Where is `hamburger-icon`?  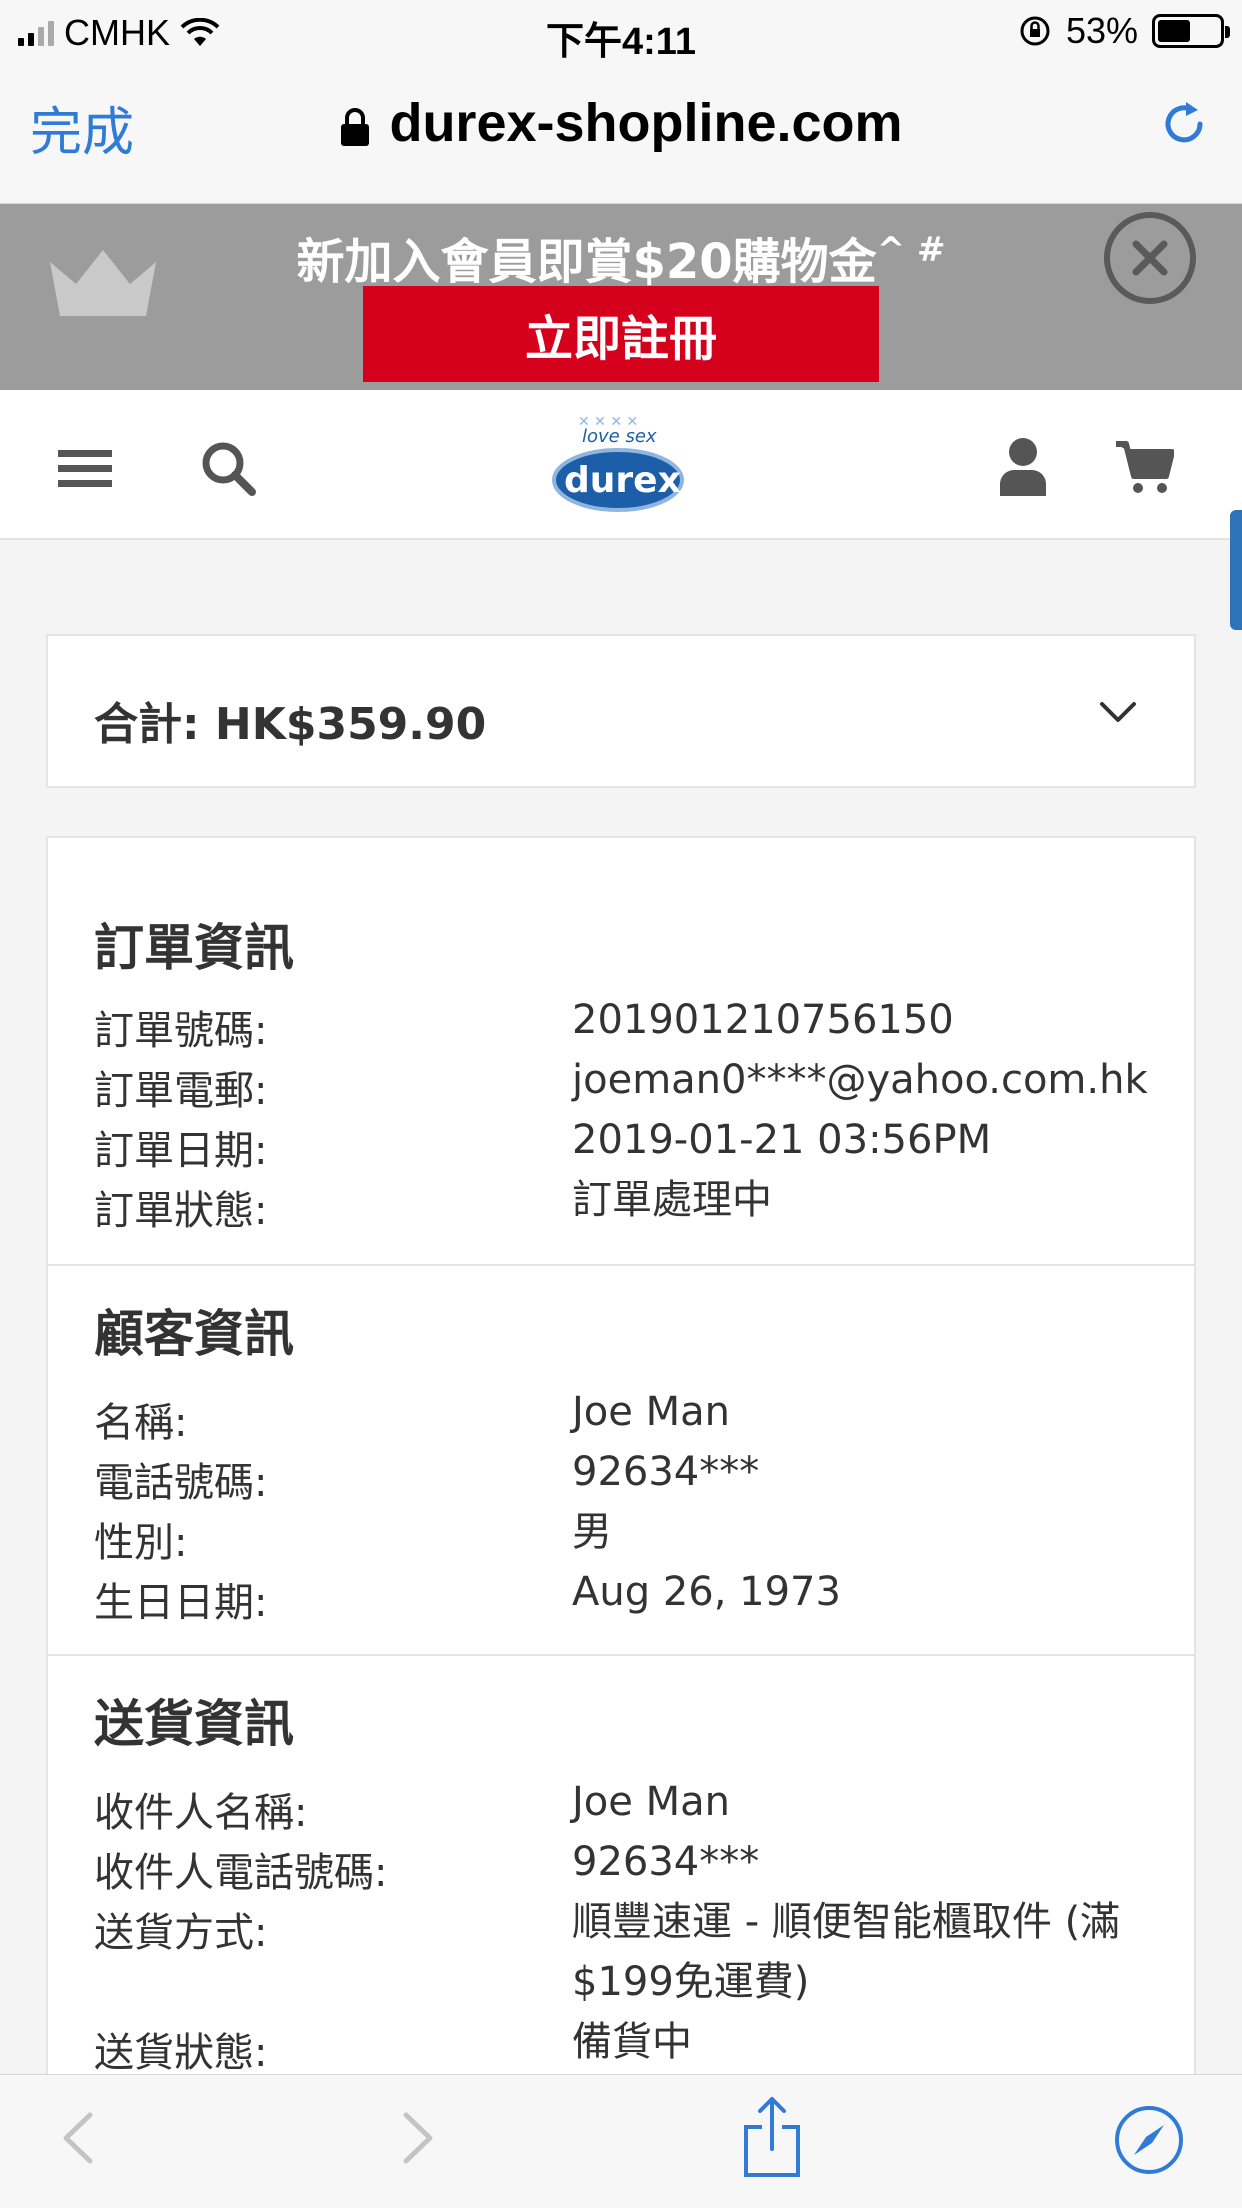
hamburger-icon is located at coordinates (85, 465).